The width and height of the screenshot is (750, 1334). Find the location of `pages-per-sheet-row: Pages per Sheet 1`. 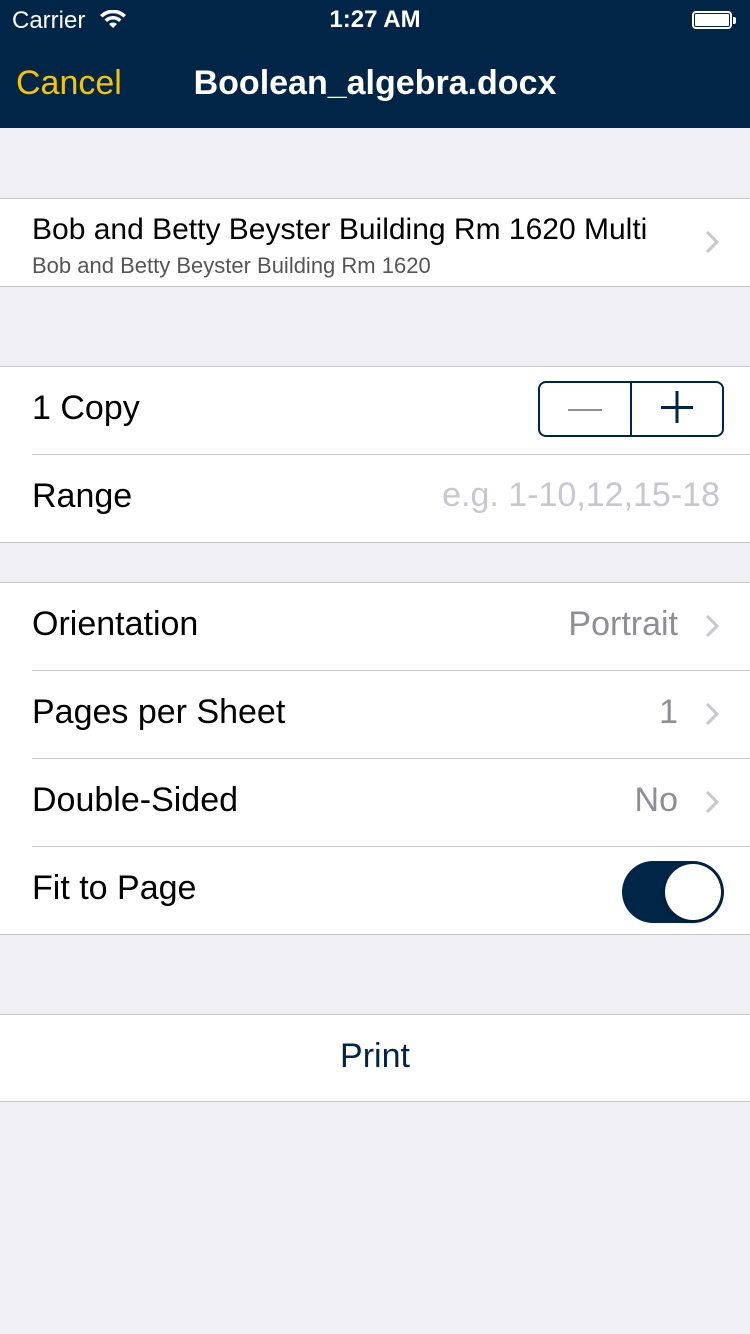

pages-per-sheet-row: Pages per Sheet 1 is located at coordinates (391, 714).